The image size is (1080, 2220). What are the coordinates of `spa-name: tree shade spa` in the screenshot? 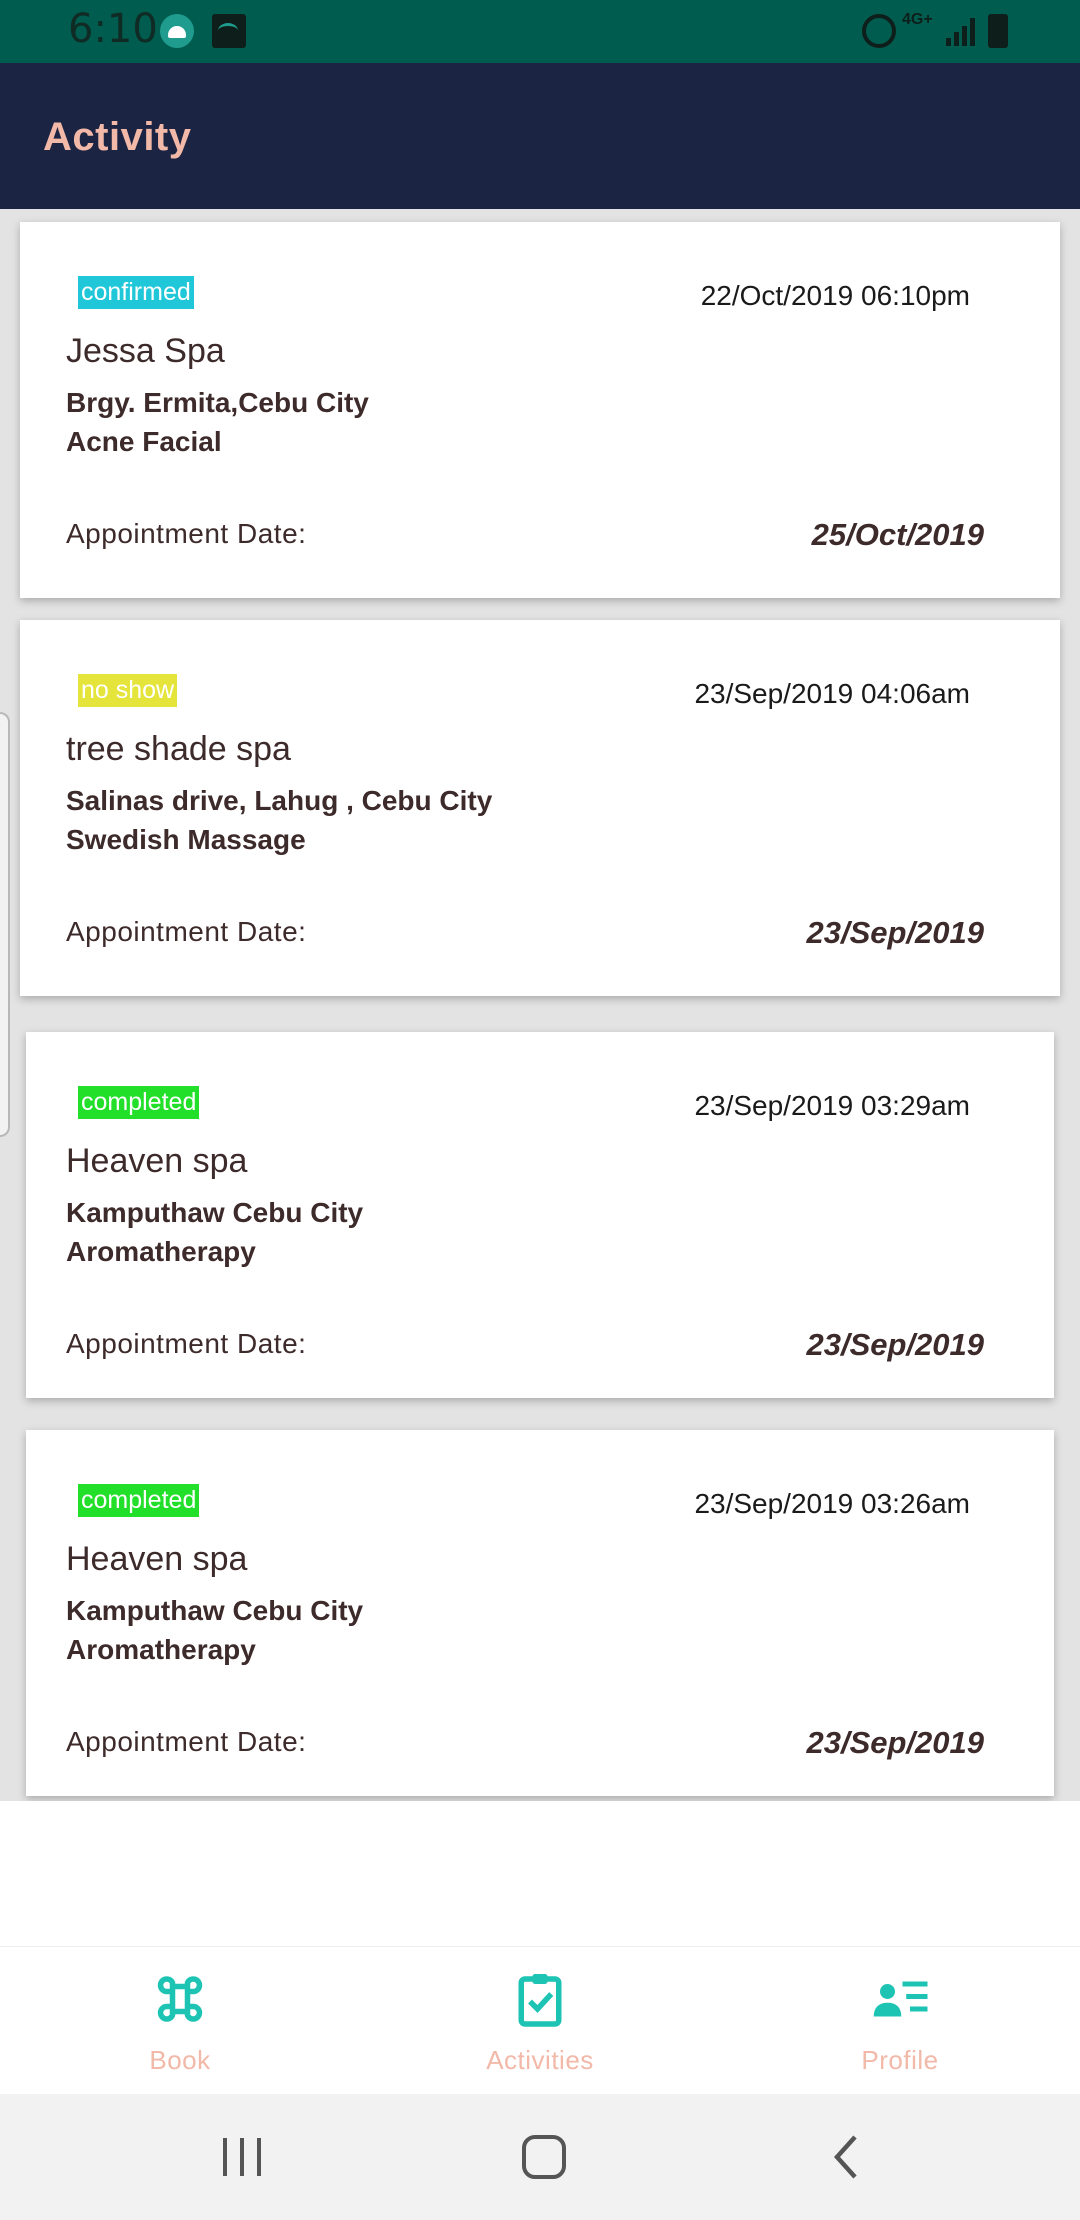 It's located at (178, 749).